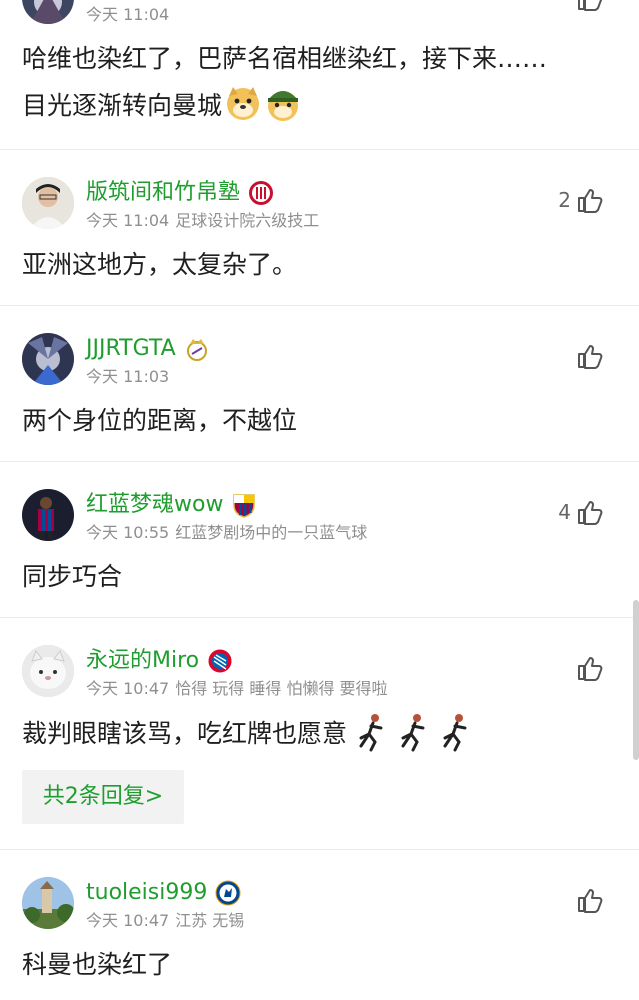  What do you see at coordinates (243, 103) in the screenshot?
I see `doge-emoji` at bounding box center [243, 103].